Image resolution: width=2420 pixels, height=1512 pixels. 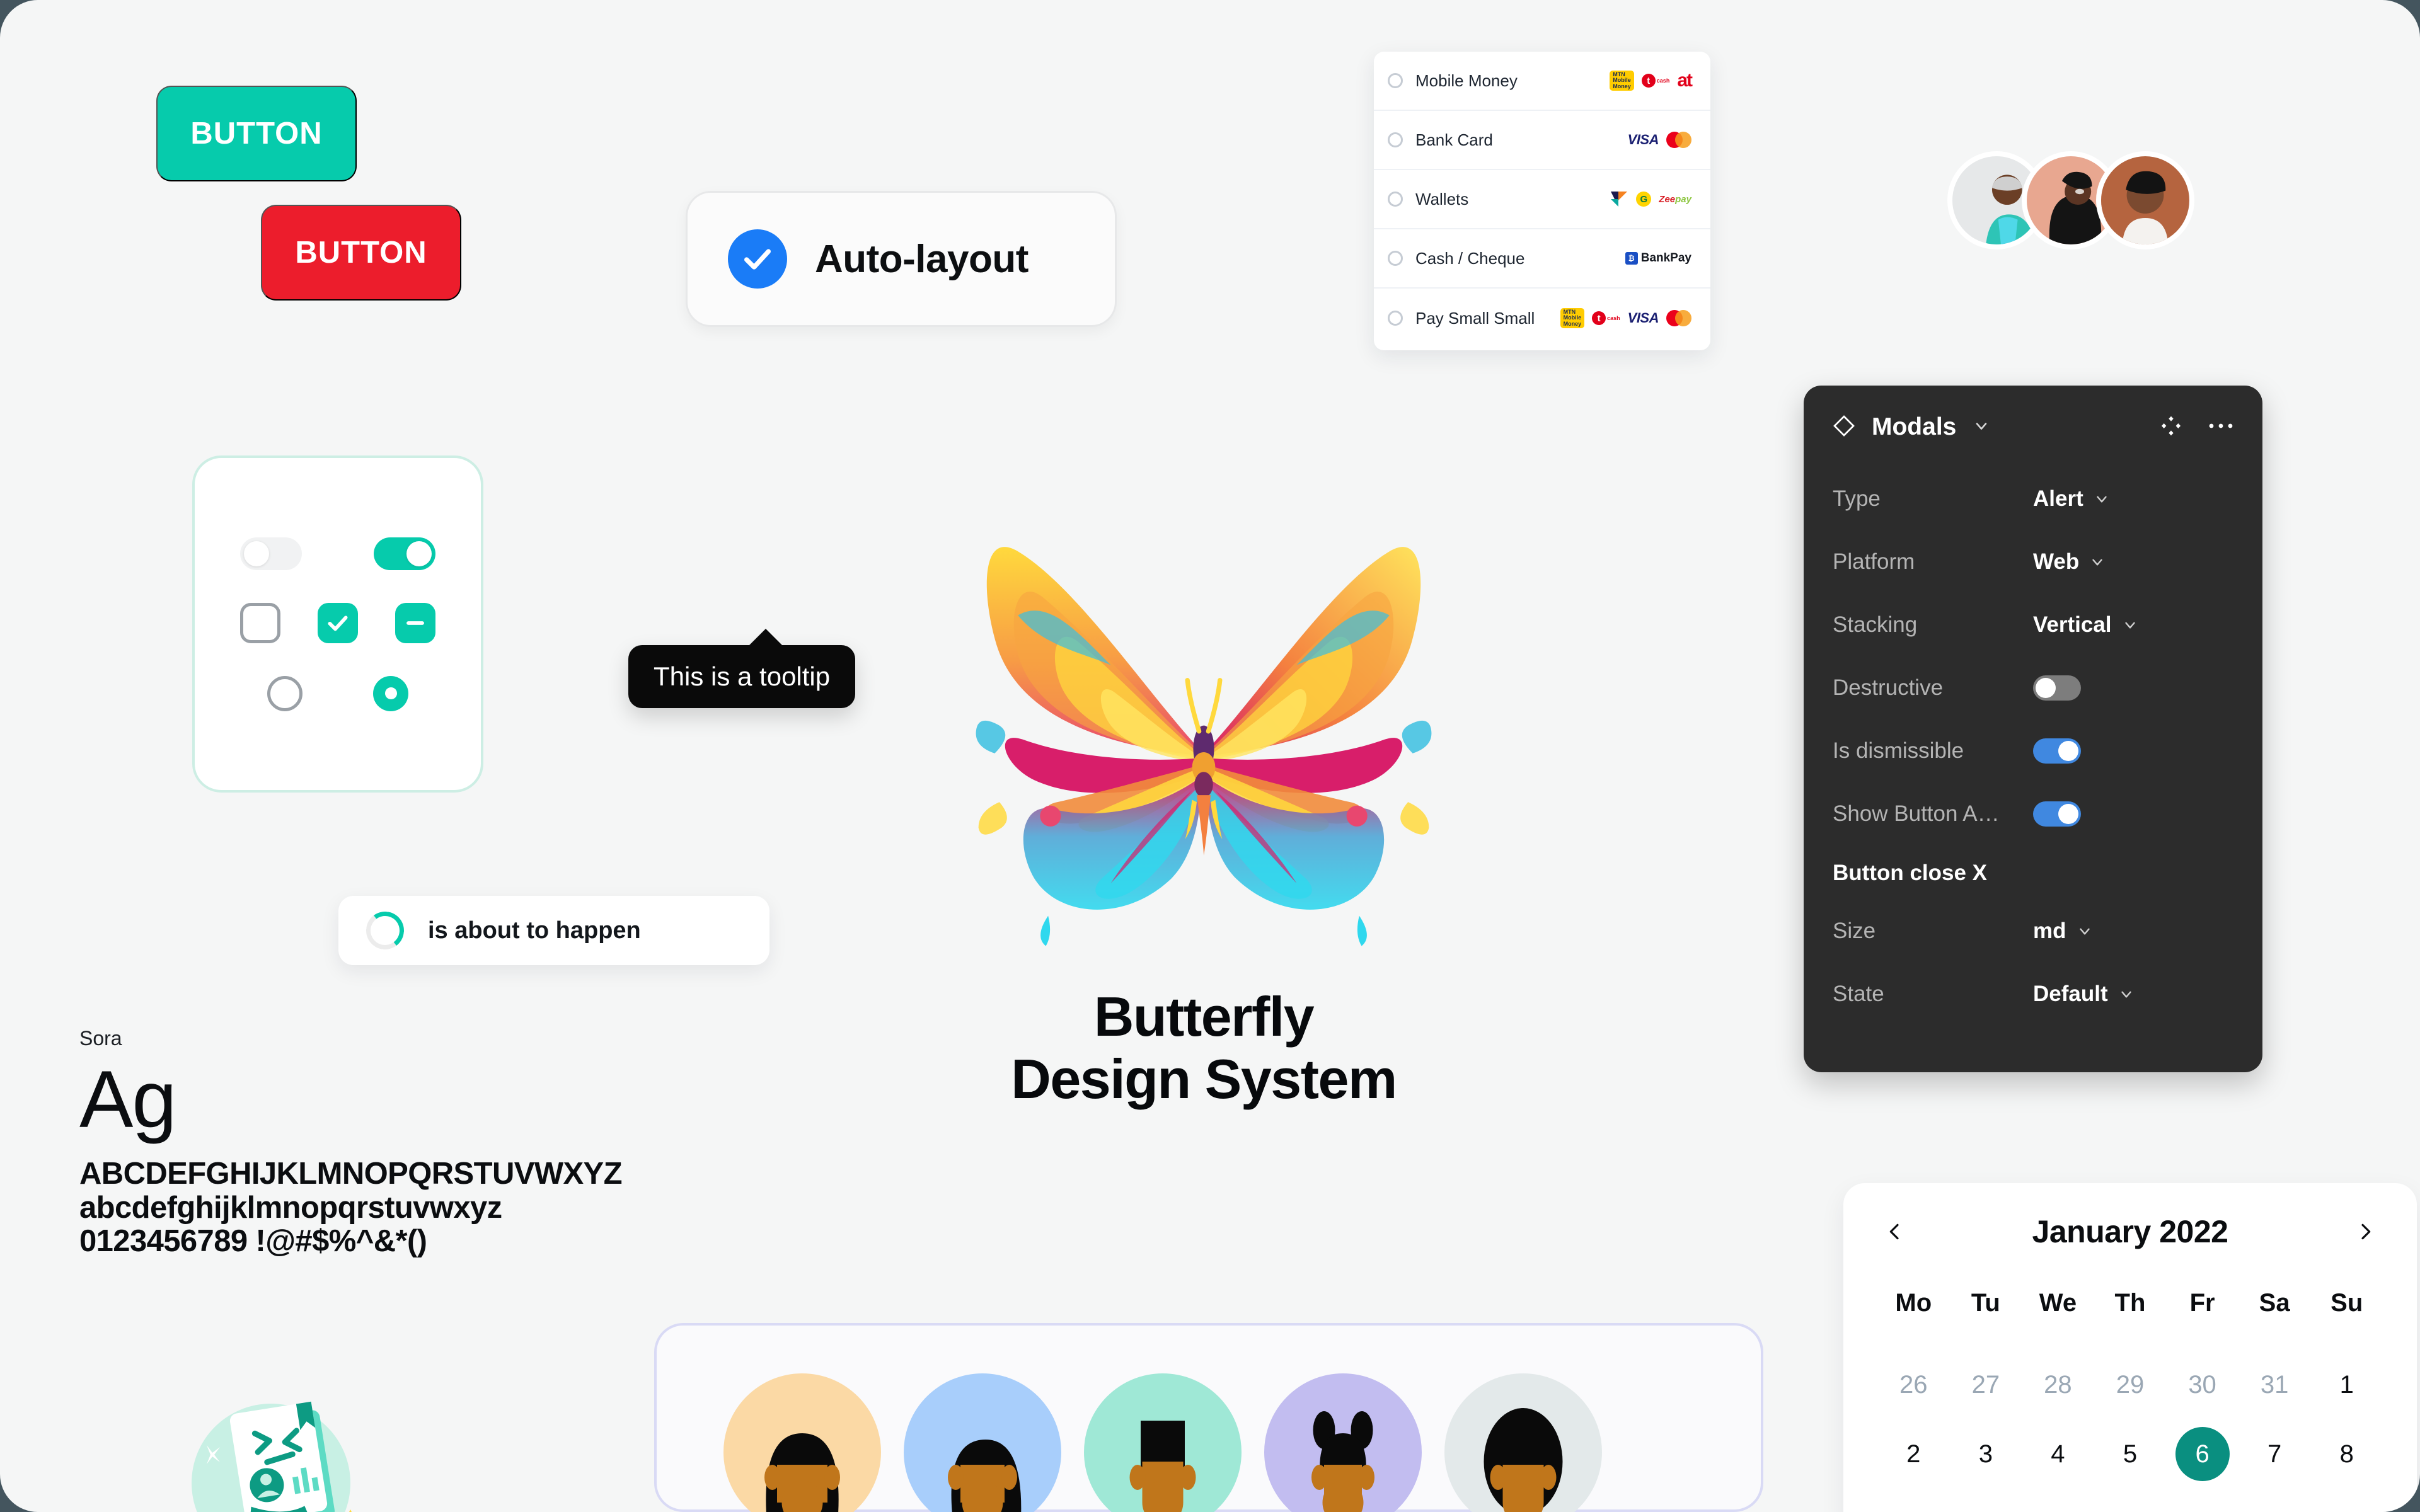 What do you see at coordinates (553, 930) in the screenshot?
I see `loading-toast: is about to happen` at bounding box center [553, 930].